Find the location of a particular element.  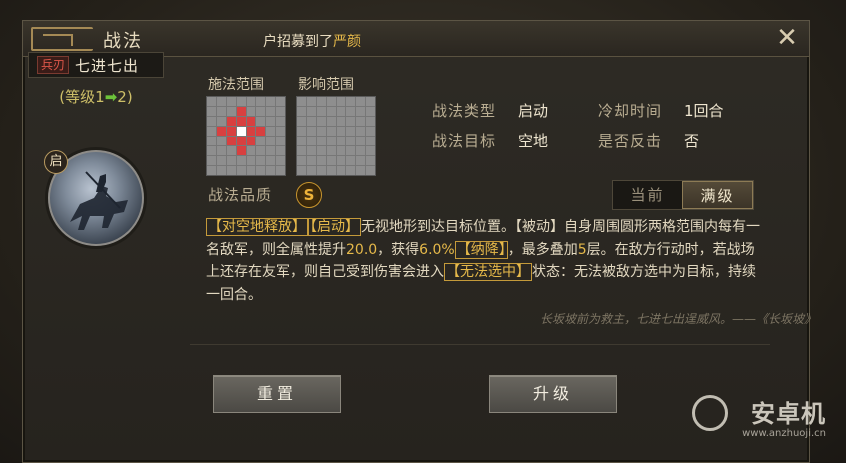

counterattack-label: 是否反击 is located at coordinates (630, 141).